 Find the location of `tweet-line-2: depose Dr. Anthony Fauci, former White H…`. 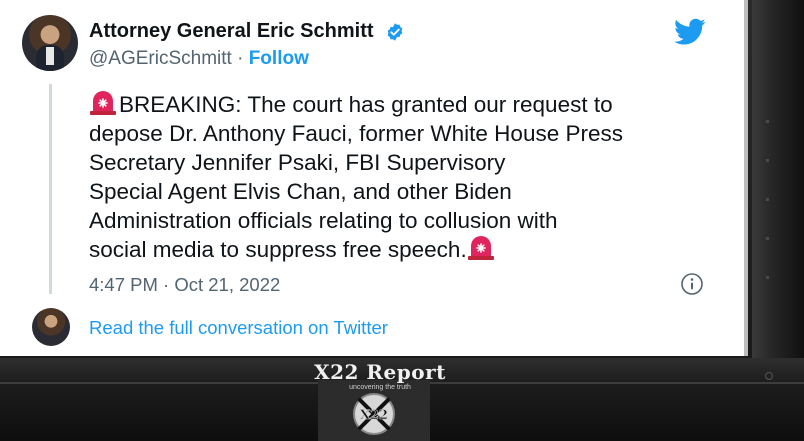

tweet-line-2: depose Dr. Anthony Fauci, former White H… is located at coordinates (356, 133).